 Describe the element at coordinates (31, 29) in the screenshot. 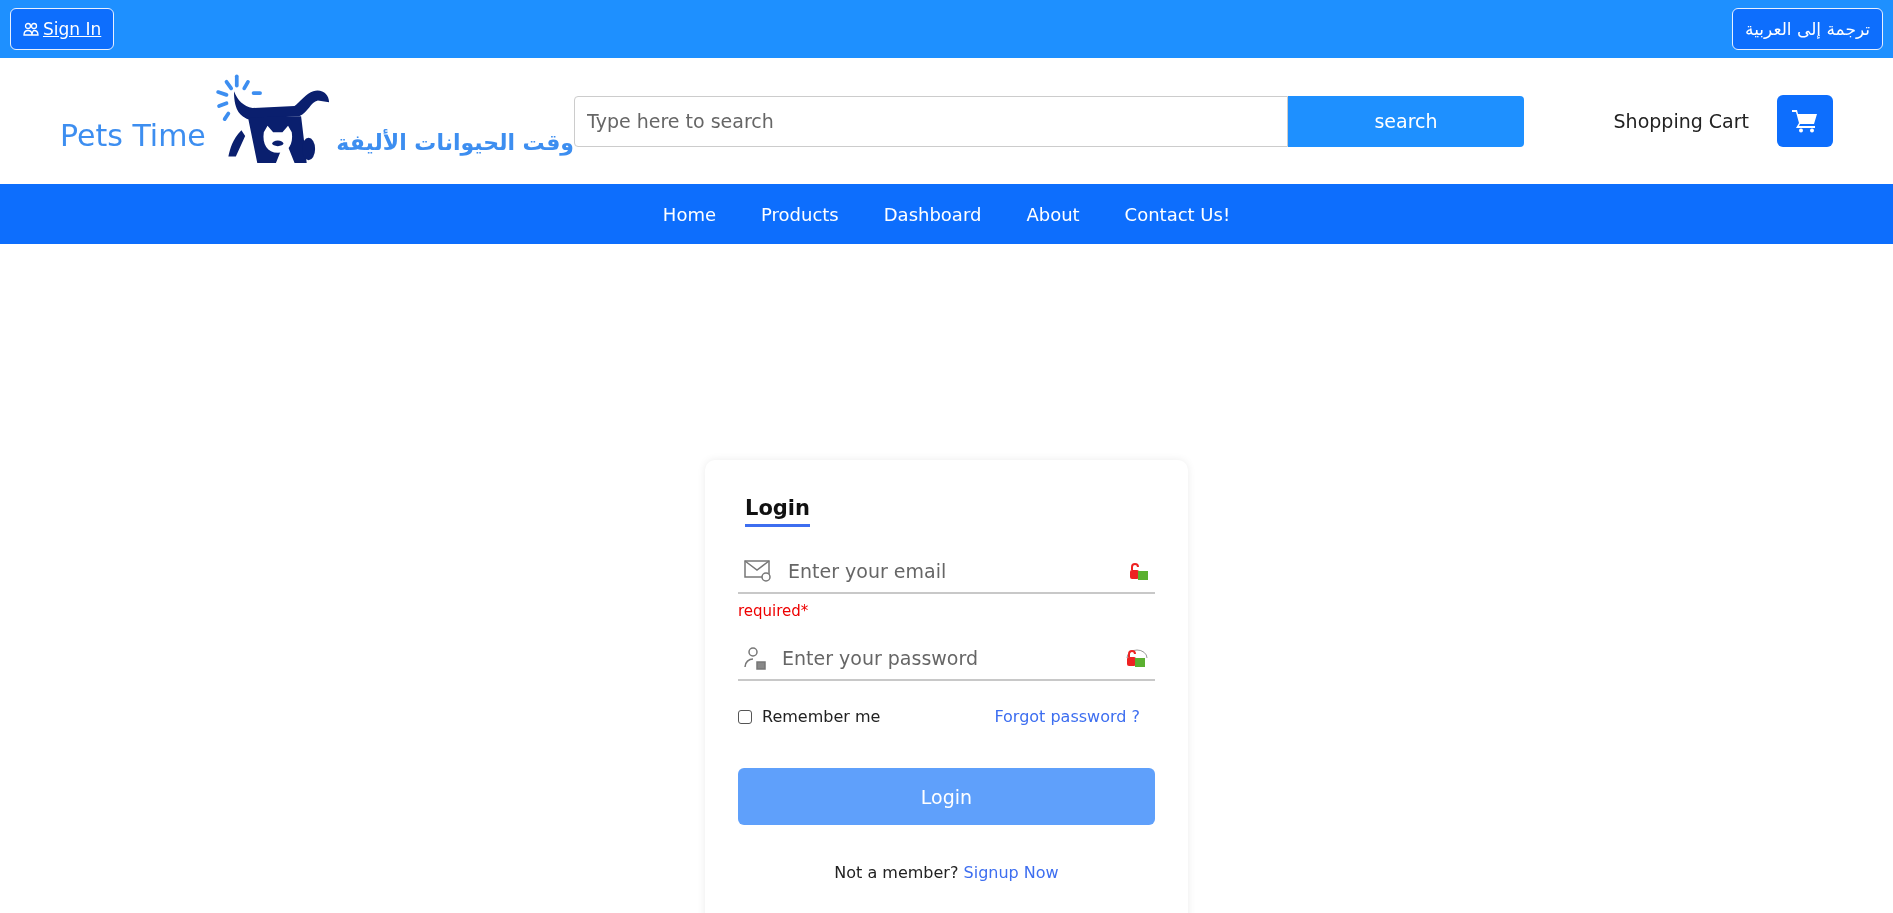

I see `users-icon` at that location.